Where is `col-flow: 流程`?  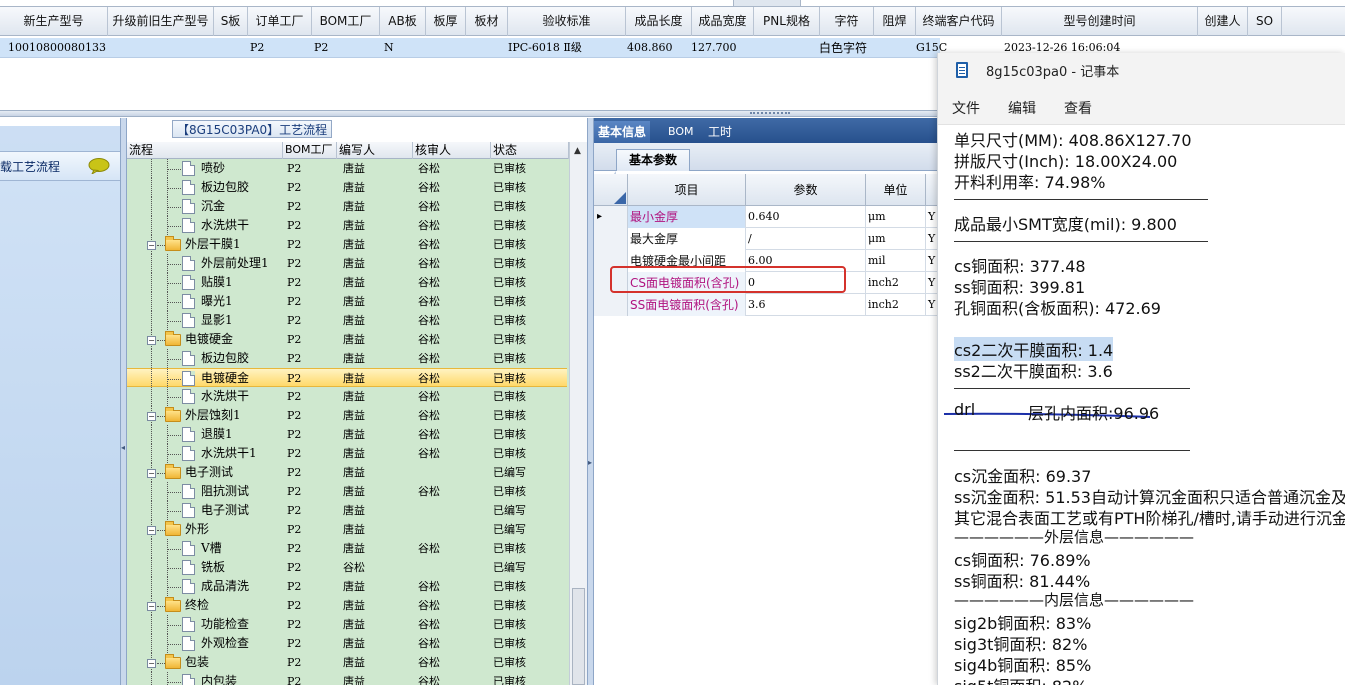
col-flow: 流程 is located at coordinates (205, 150).